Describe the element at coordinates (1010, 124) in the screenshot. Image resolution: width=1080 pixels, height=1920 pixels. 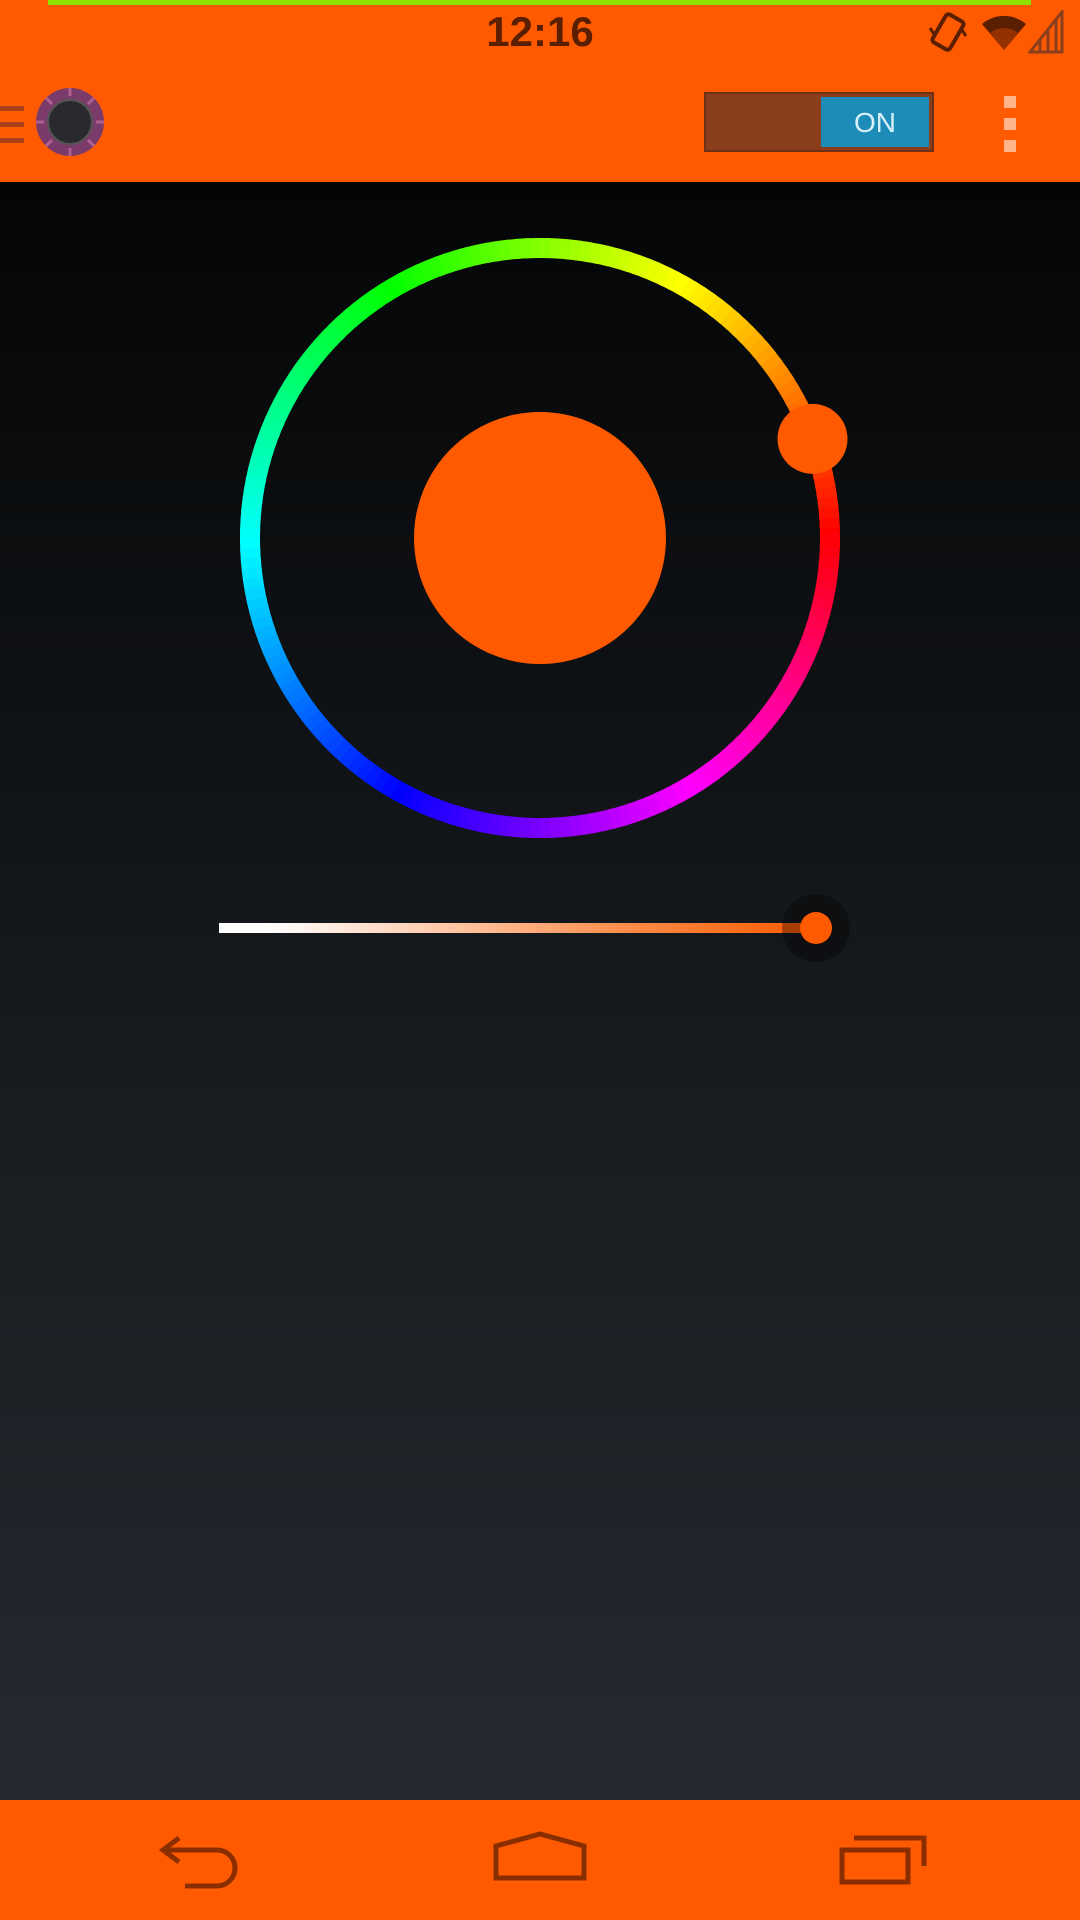
I see `overflow-menu-icon` at that location.